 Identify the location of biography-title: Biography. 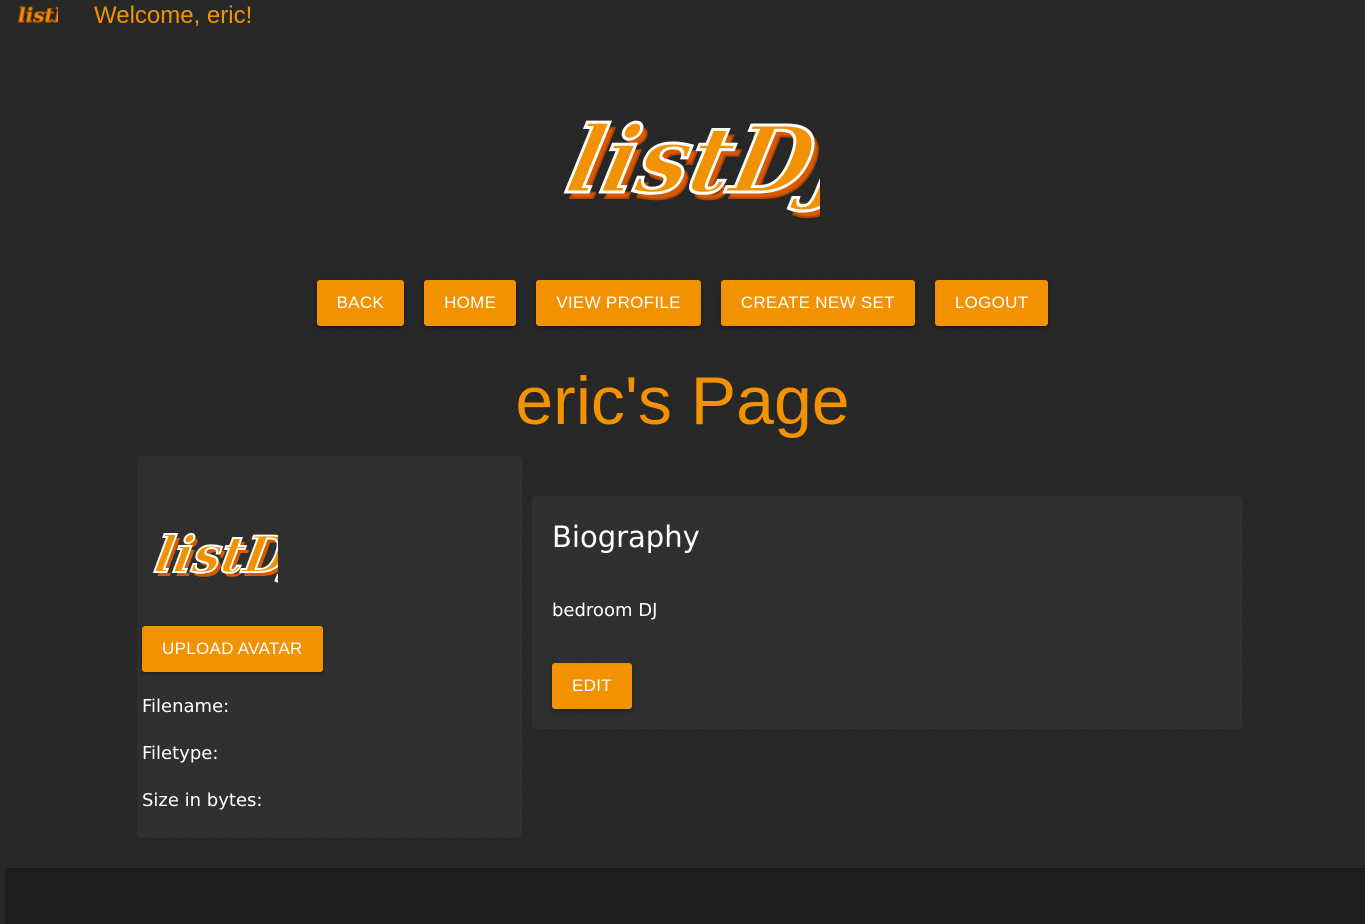
(626, 537).